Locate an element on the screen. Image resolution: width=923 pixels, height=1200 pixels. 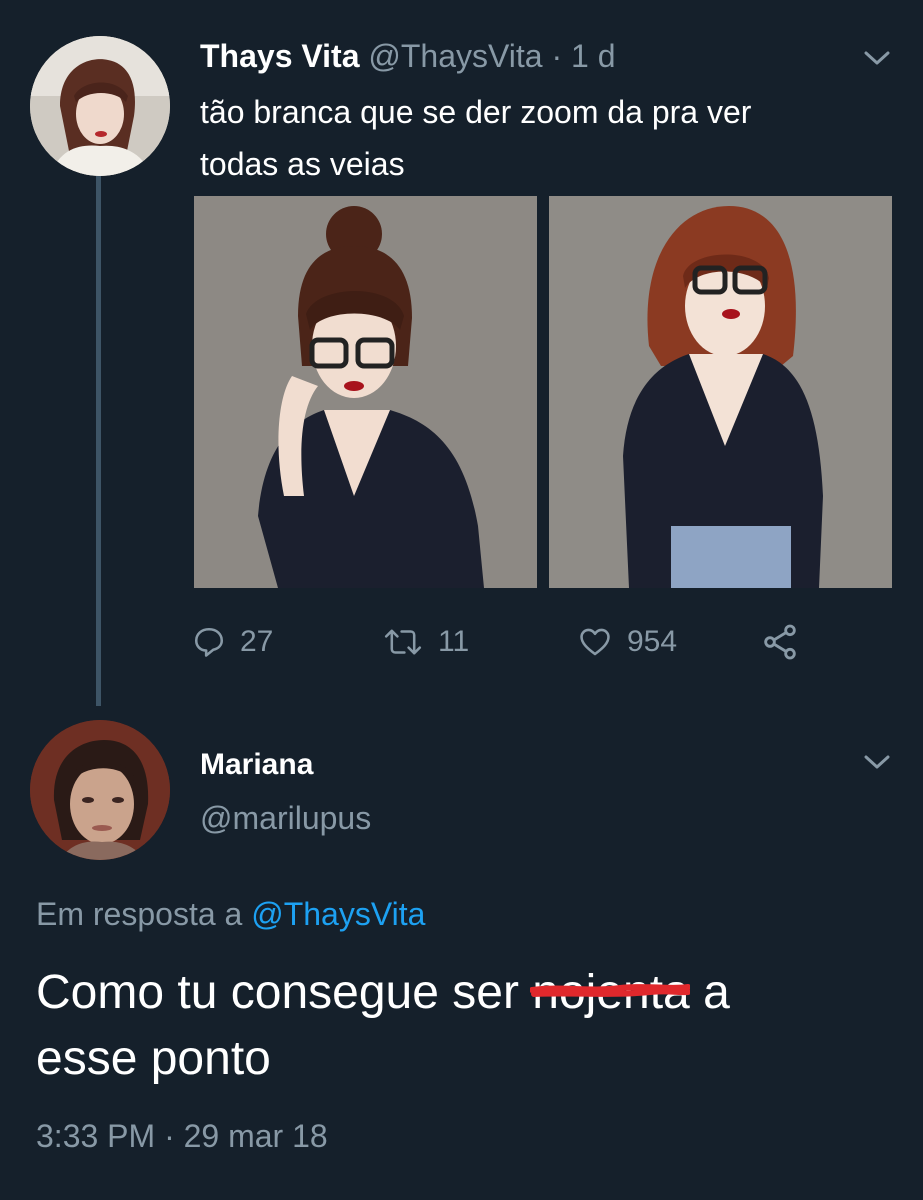
retweet-count: 11 is located at coordinates (454, 641).